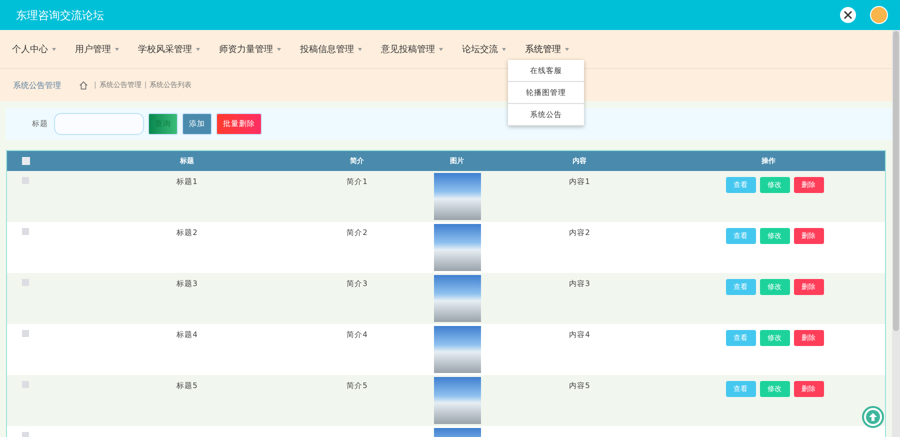  What do you see at coordinates (169, 49) in the screenshot?
I see `nav-menu-item: 学校风采管理` at bounding box center [169, 49].